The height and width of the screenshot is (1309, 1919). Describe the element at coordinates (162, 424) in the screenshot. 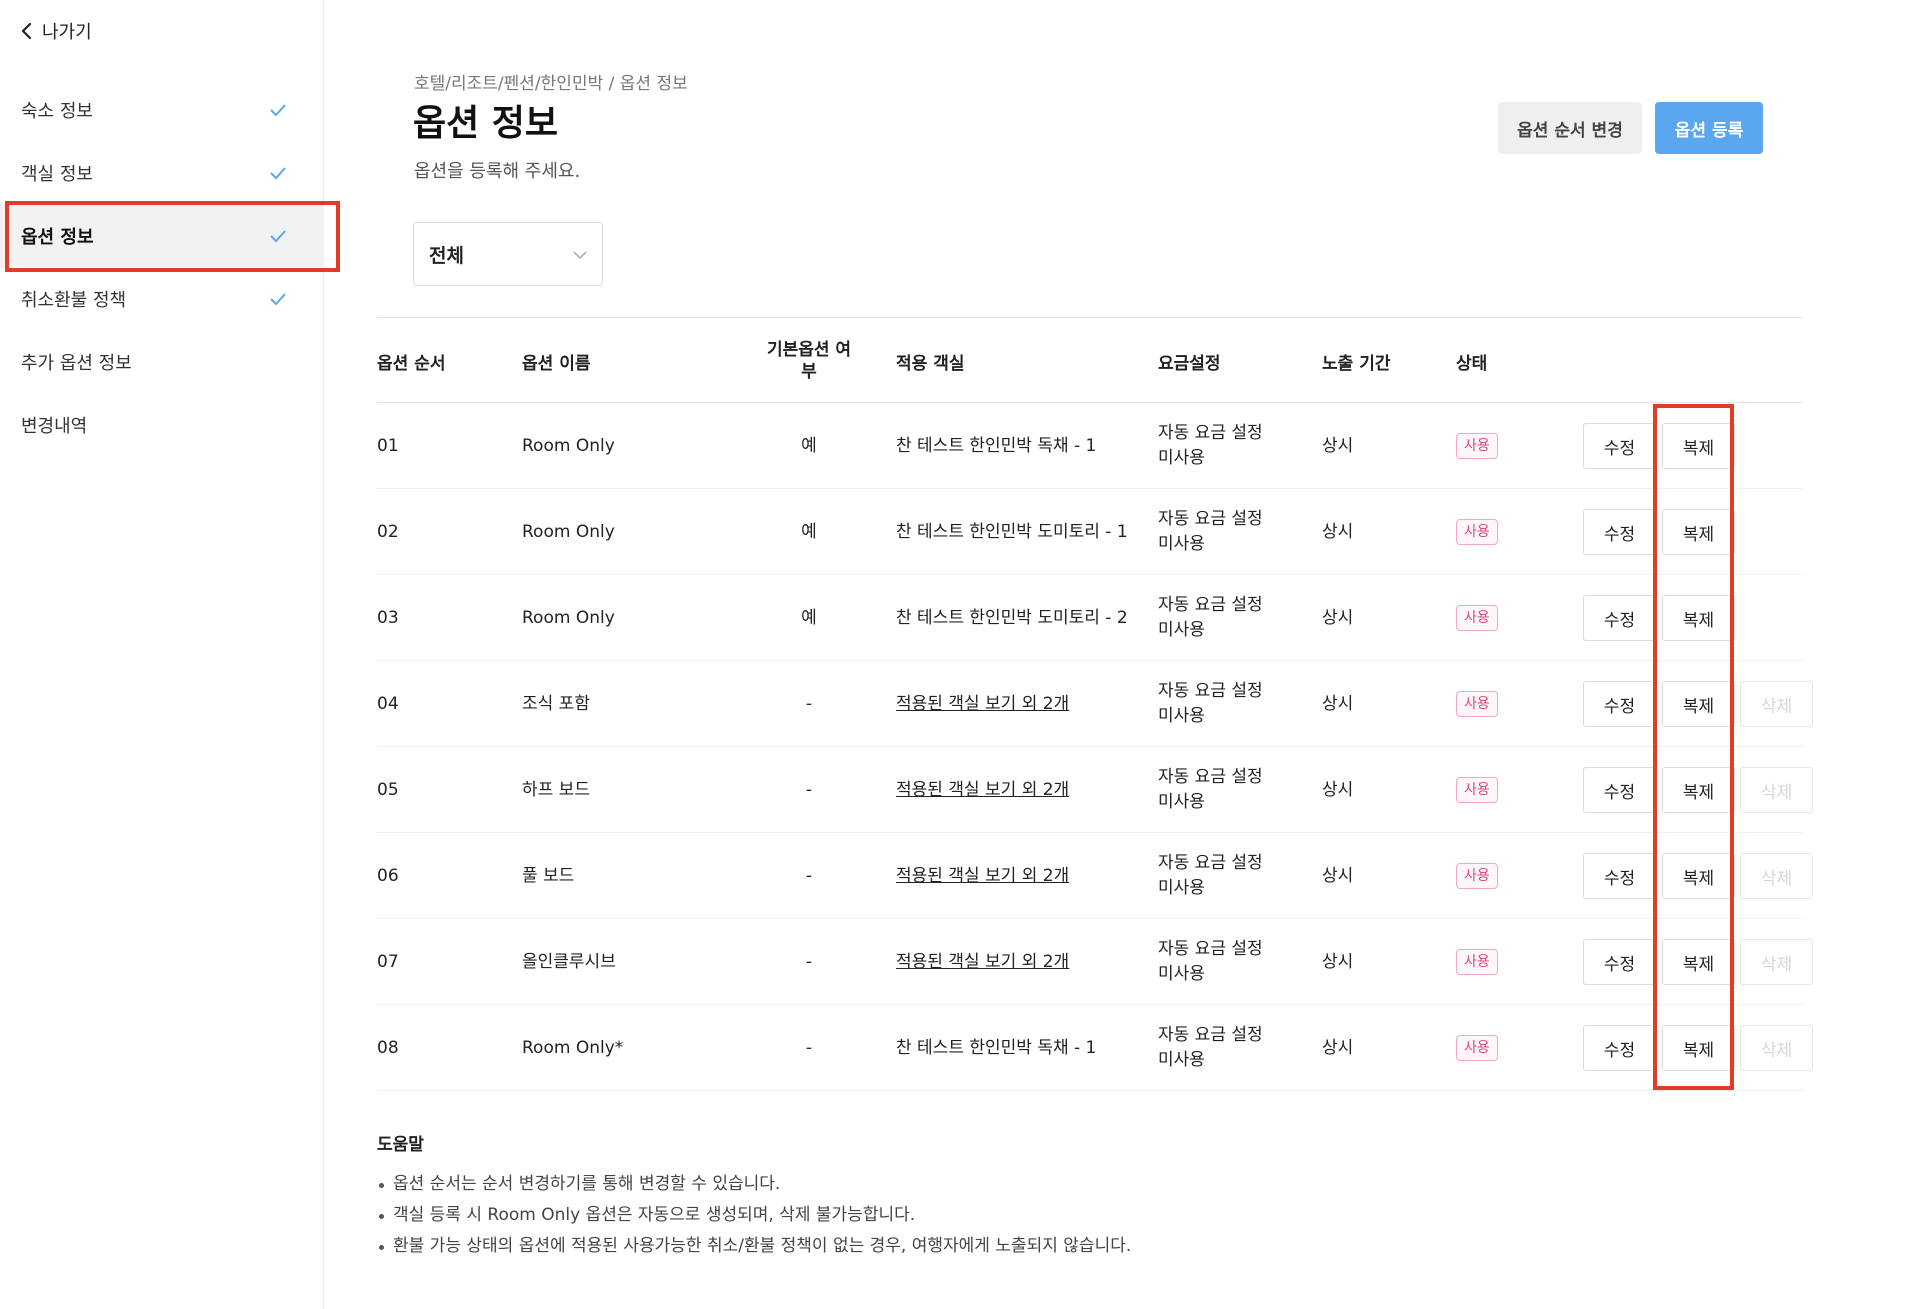

I see `sidebar-item-5: 변경내역` at that location.